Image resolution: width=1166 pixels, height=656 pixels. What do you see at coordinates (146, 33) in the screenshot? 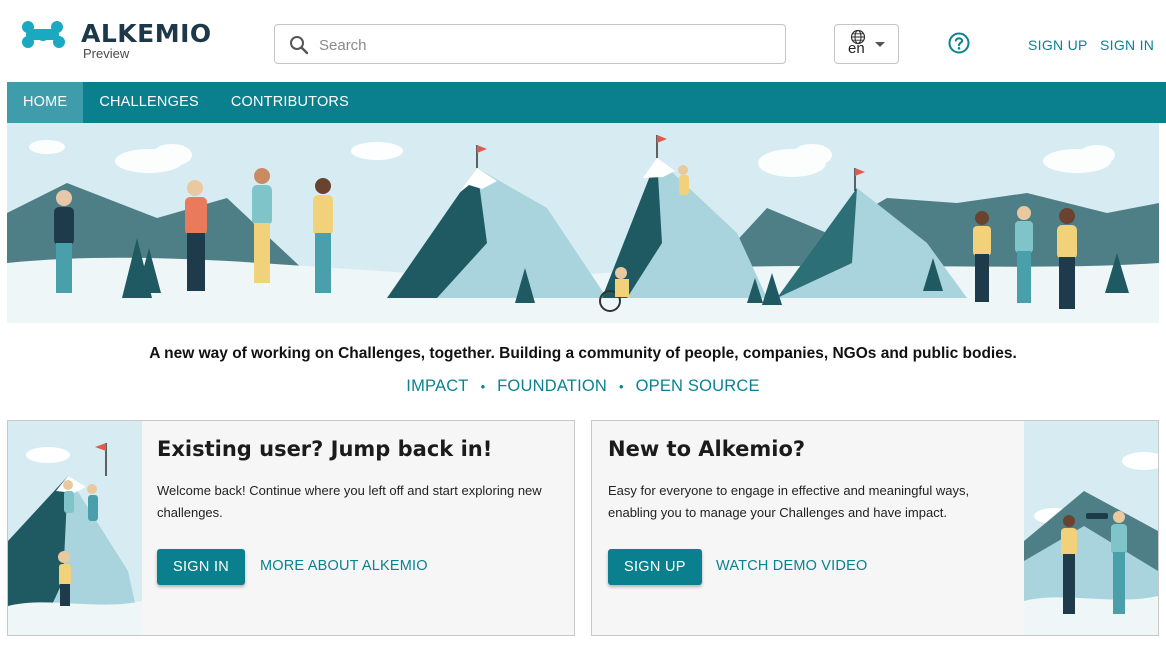
I see `brand-name: ALKEMIO` at bounding box center [146, 33].